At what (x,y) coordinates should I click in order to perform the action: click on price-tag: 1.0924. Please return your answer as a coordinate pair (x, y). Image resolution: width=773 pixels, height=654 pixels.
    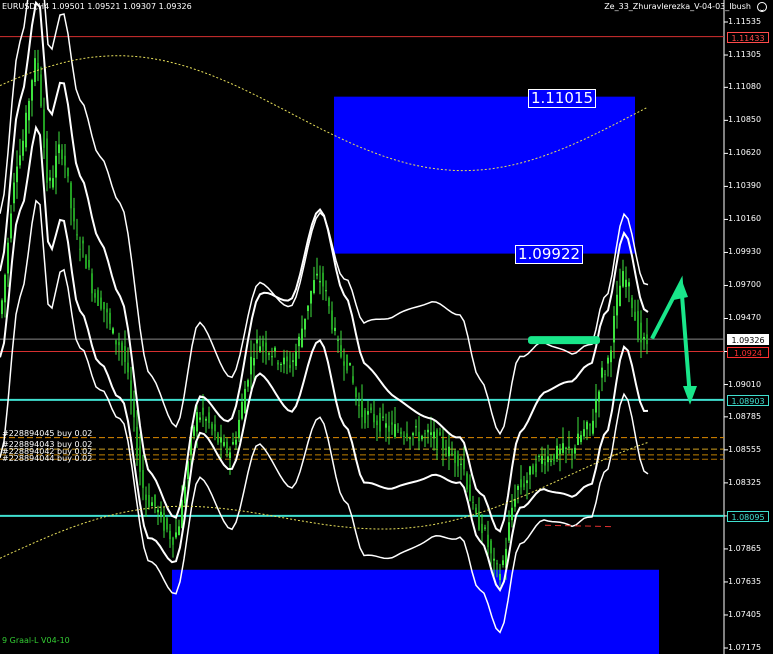
    Looking at the image, I should click on (748, 352).